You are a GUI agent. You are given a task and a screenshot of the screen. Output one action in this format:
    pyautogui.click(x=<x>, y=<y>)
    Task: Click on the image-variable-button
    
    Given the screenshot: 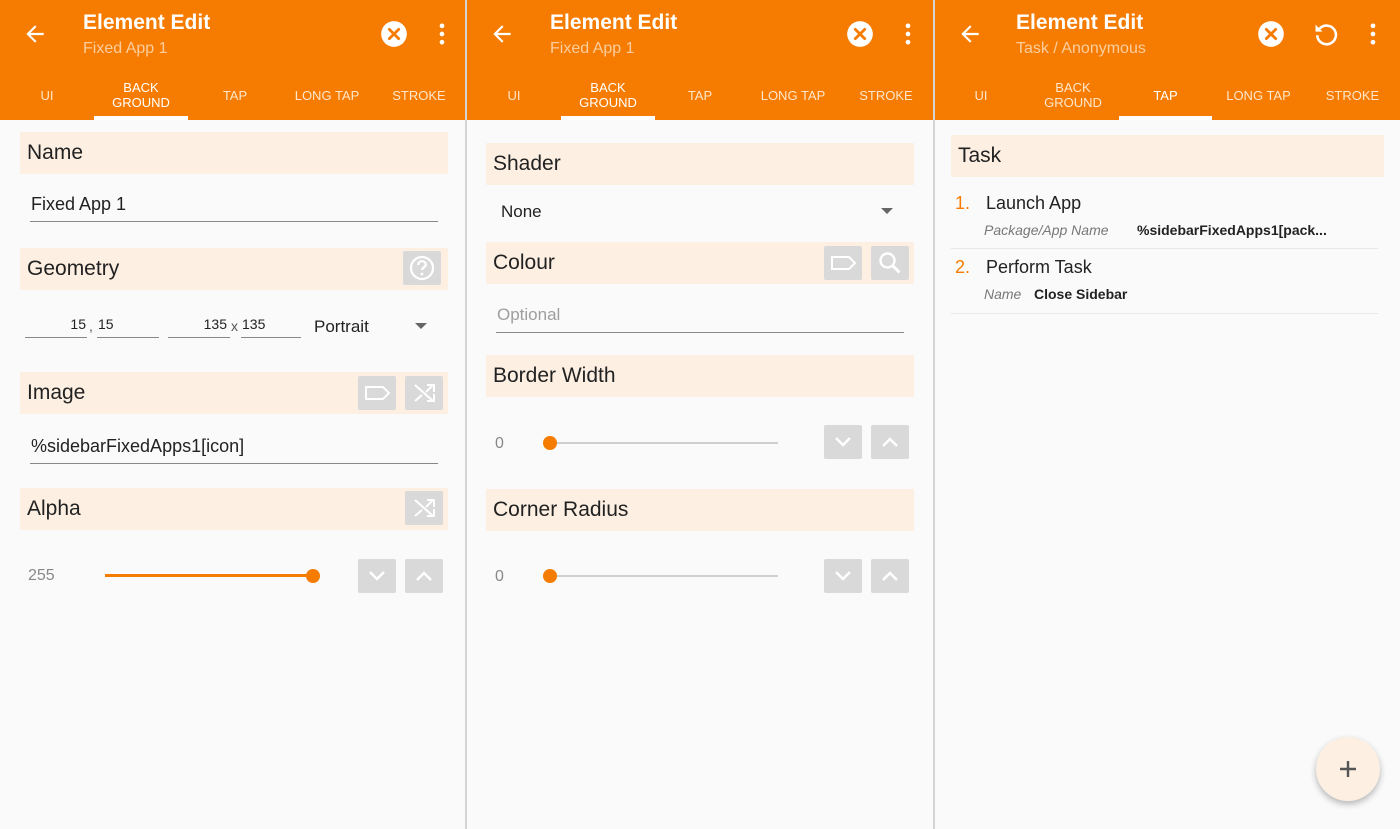 What is the action you would take?
    pyautogui.click(x=377, y=393)
    